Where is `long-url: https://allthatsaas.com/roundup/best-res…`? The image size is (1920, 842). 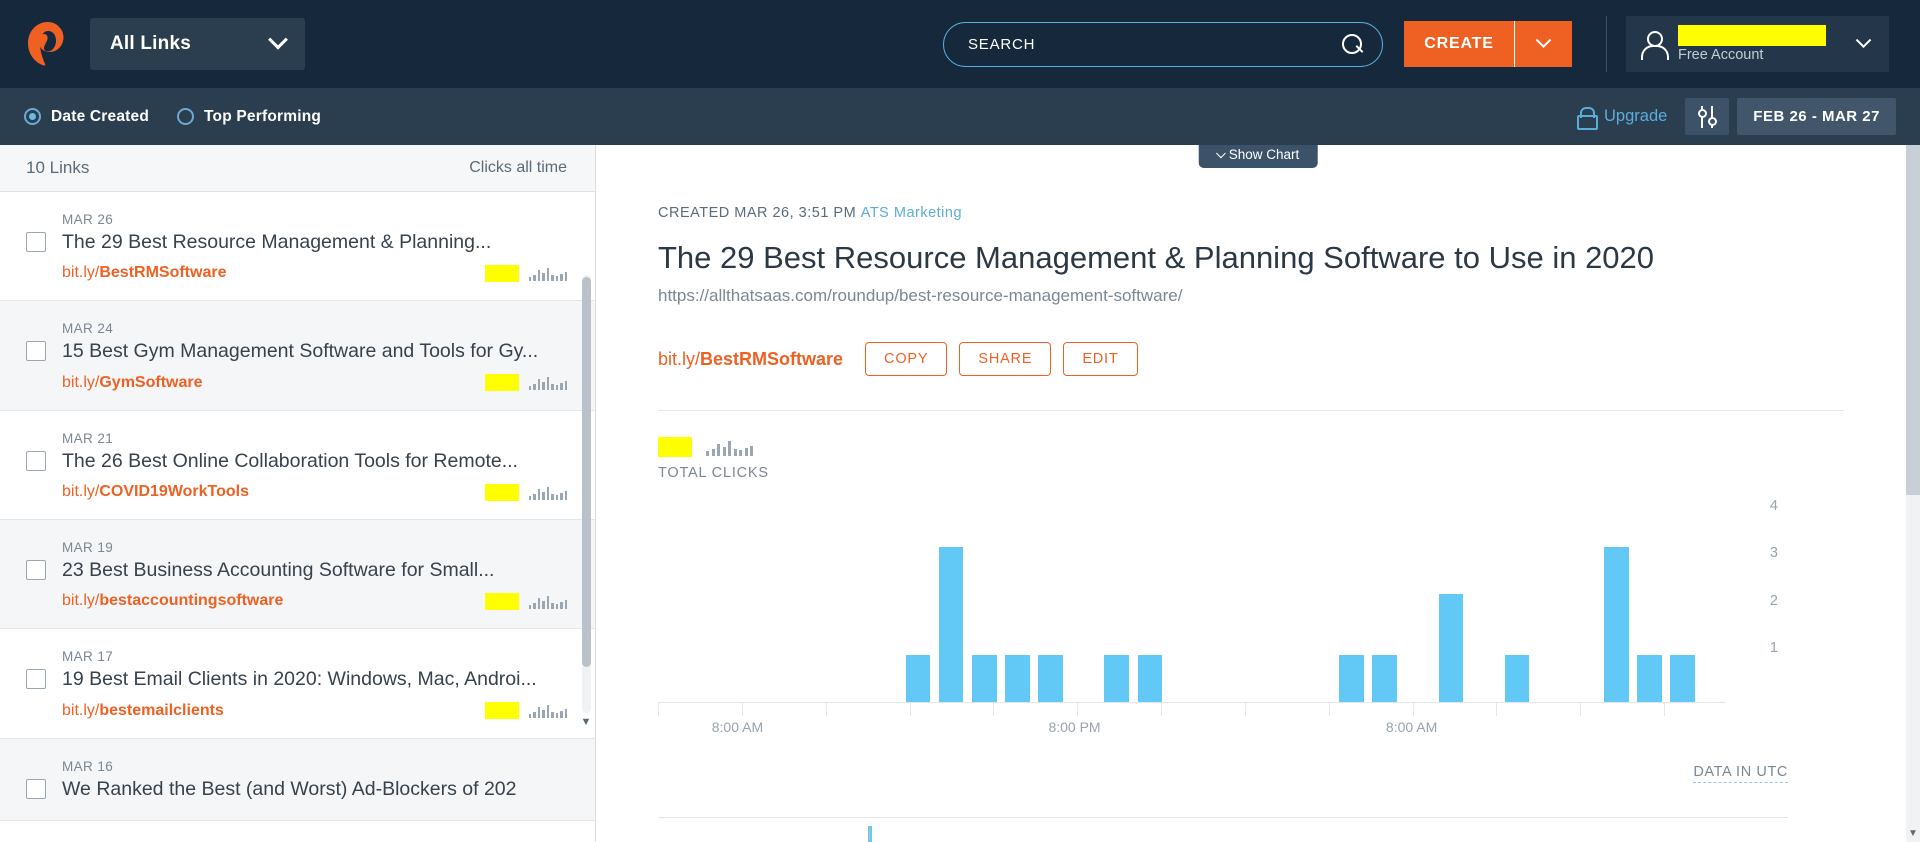 long-url: https://allthatsaas.com/roundup/best-res… is located at coordinates (920, 296).